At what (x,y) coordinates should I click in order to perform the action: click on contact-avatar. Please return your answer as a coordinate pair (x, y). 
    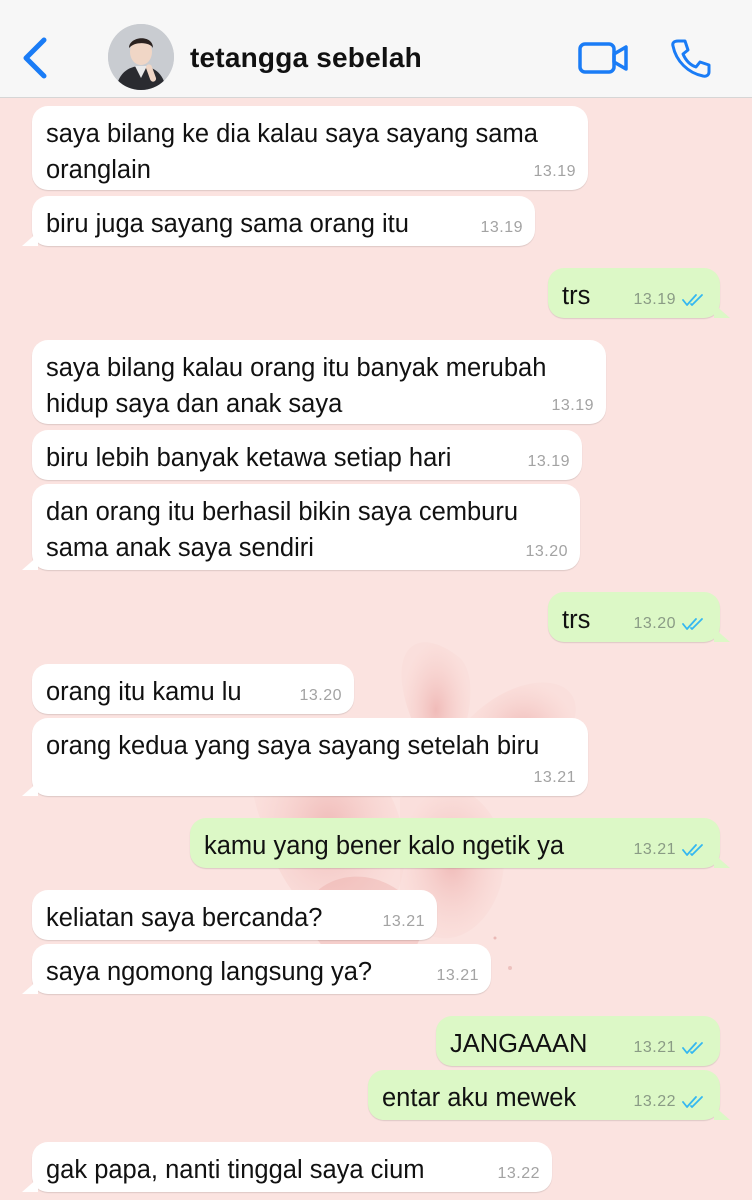
    Looking at the image, I should click on (141, 57).